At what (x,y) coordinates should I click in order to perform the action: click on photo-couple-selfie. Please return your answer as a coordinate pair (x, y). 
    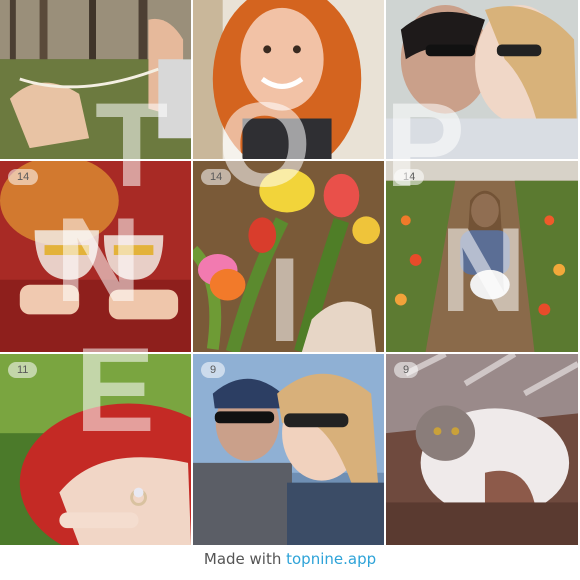
    Looking at the image, I should click on (288, 449).